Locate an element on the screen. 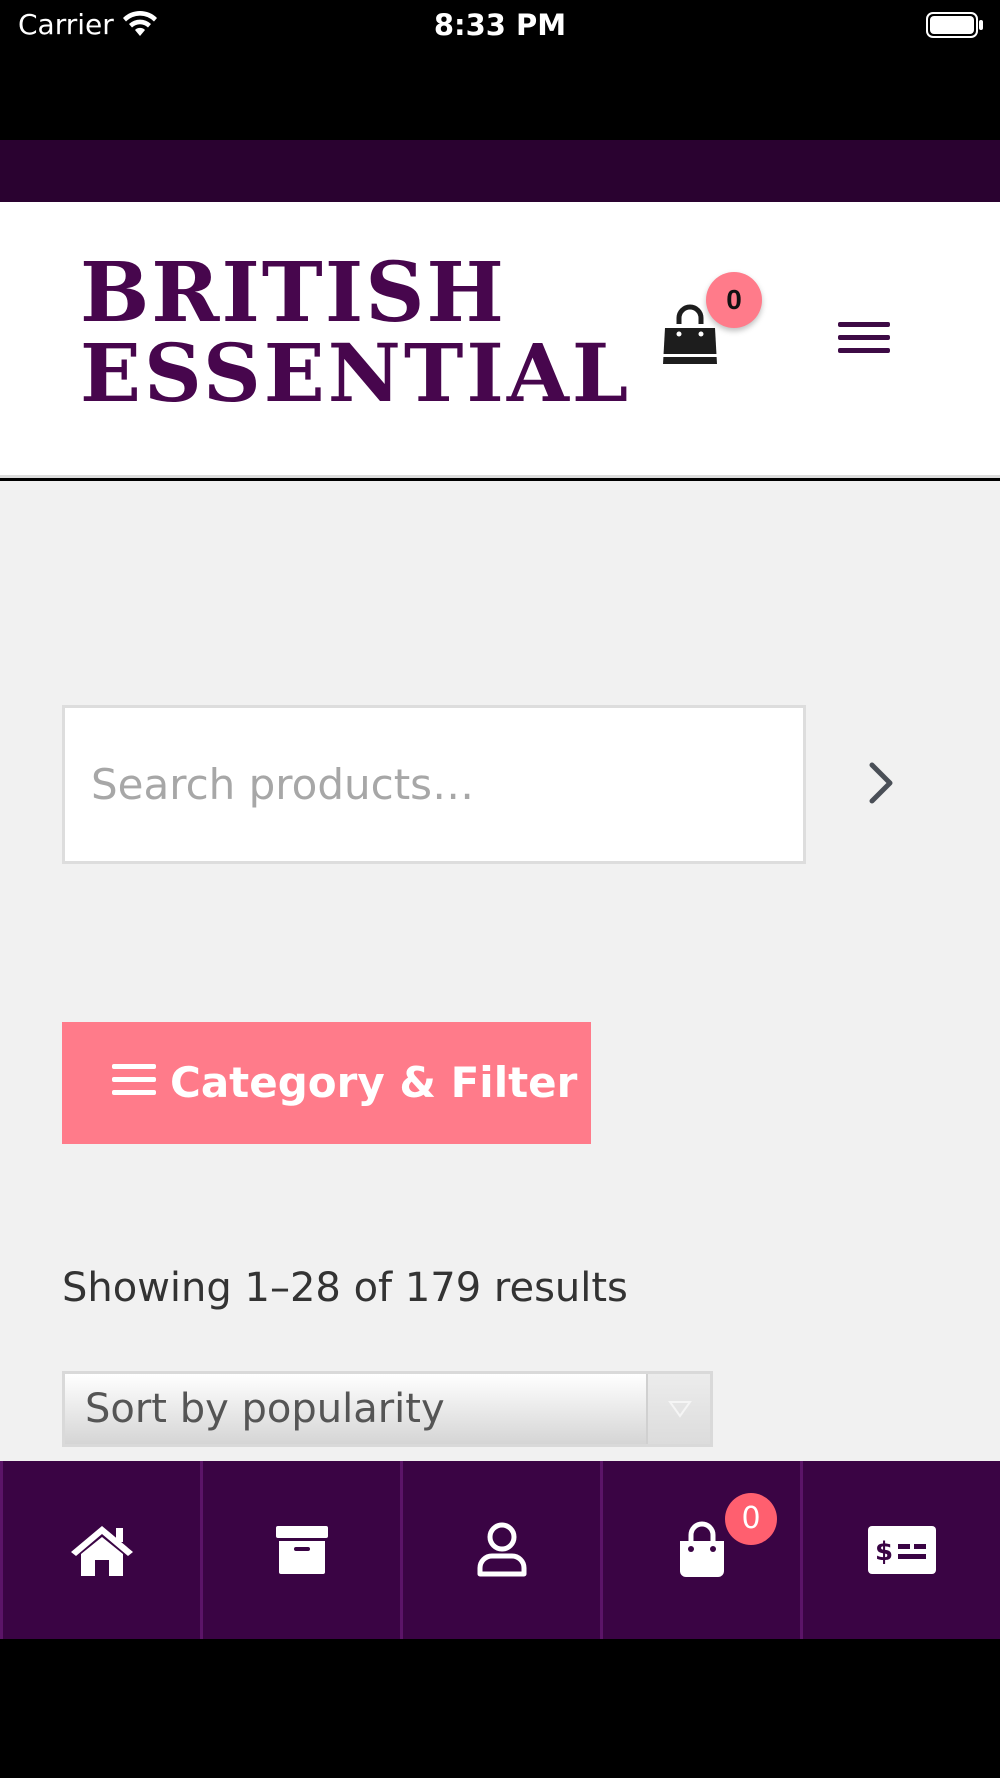  search-box is located at coordinates (434, 784).